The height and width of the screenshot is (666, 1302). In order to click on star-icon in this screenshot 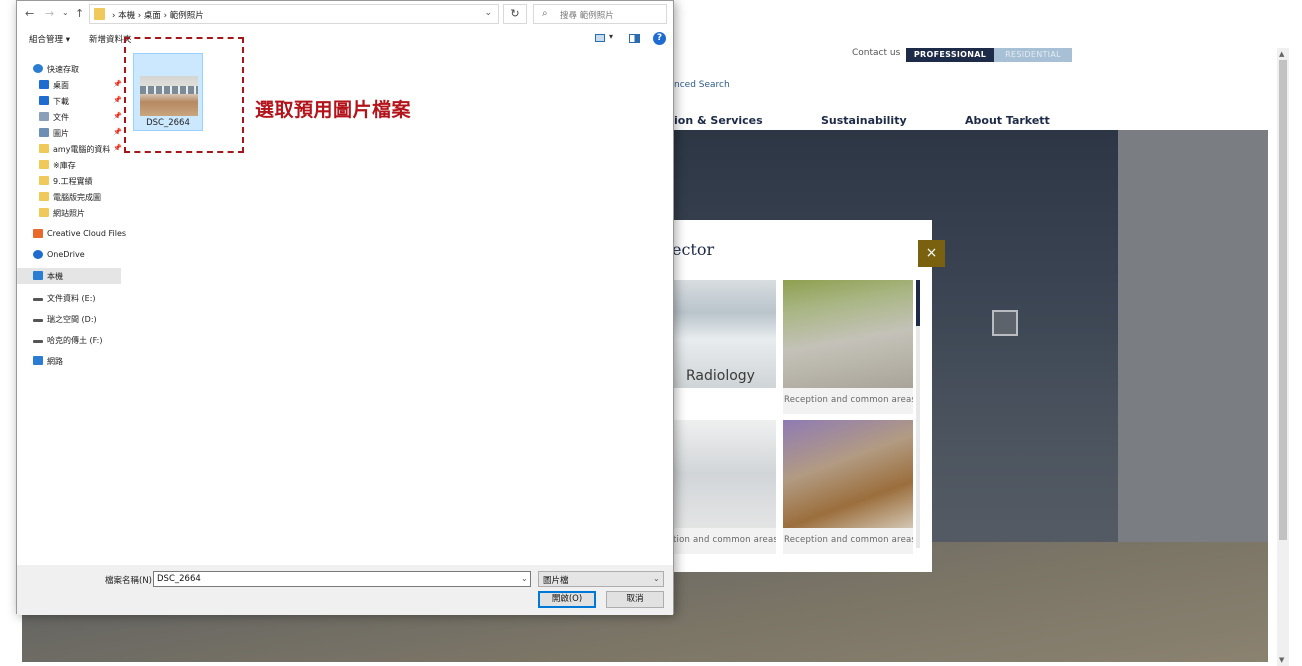, I will do `click(38, 68)`.